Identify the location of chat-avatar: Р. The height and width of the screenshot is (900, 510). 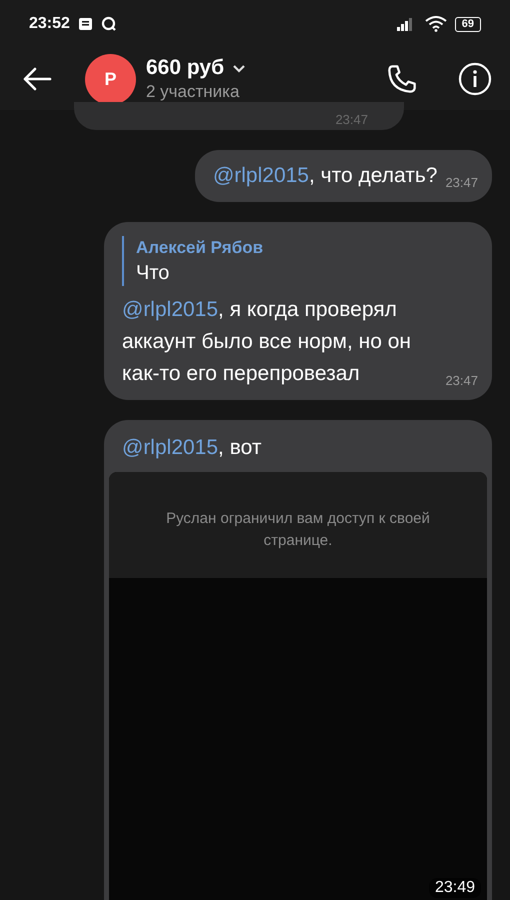
(110, 79).